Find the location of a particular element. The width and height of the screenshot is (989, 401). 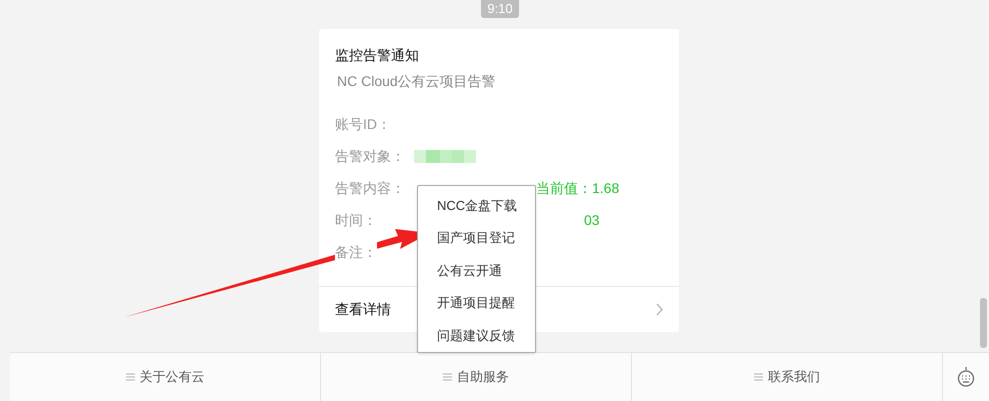

card-subtitle: NC Cloud公有云项目告警 is located at coordinates (417, 81).